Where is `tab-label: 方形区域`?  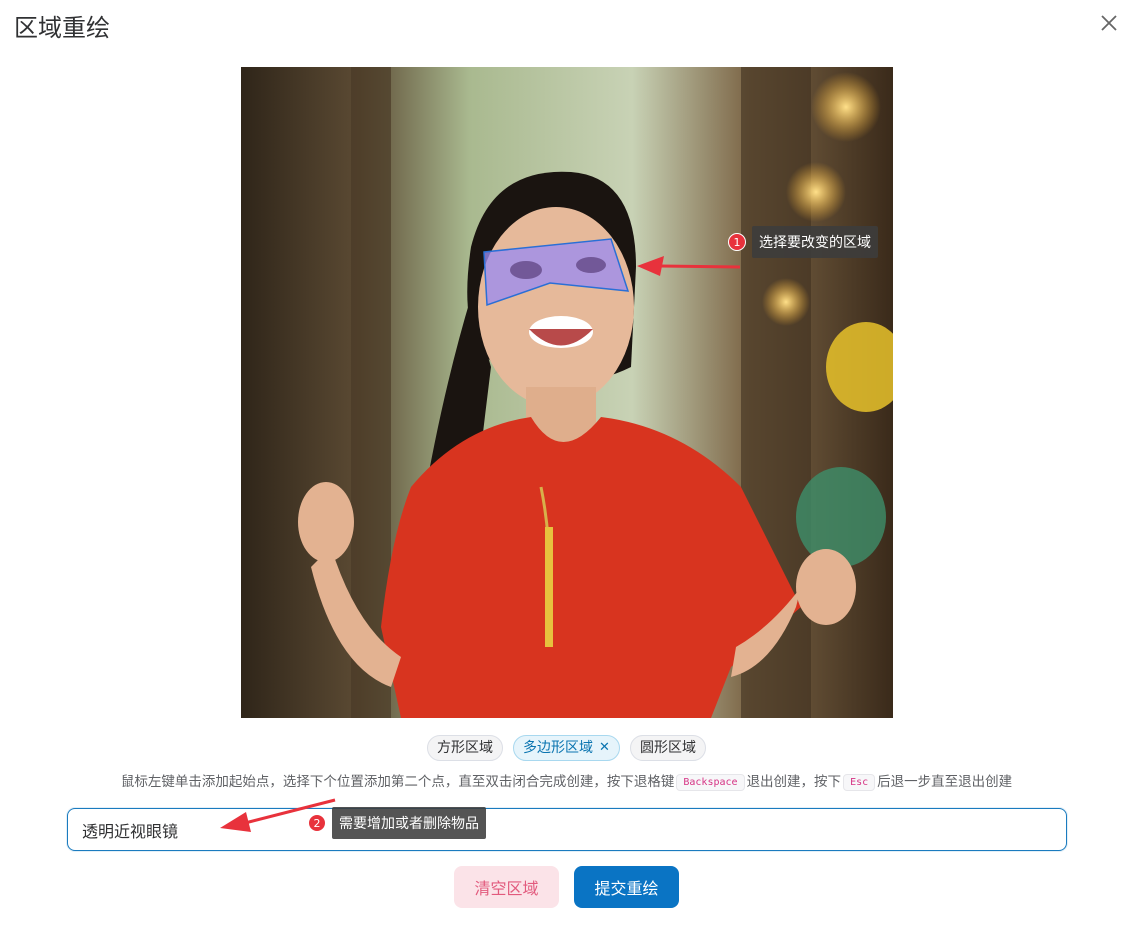
tab-label: 方形区域 is located at coordinates (465, 748).